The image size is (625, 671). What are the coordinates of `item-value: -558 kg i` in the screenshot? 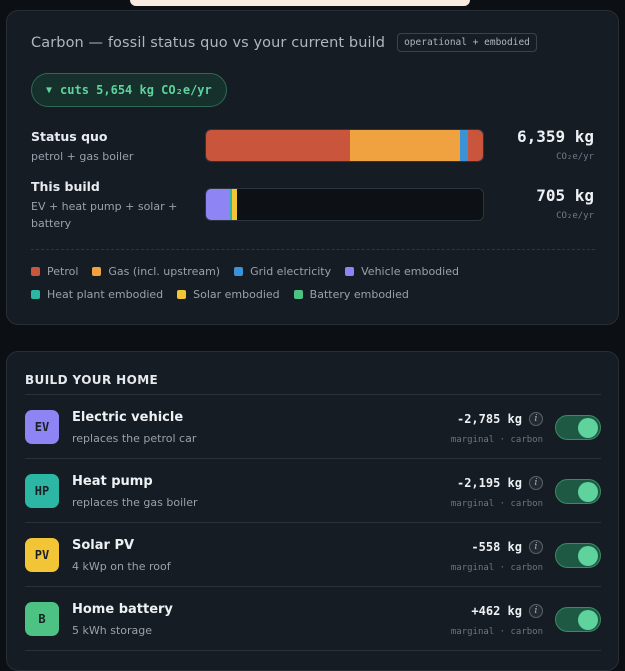 It's located at (507, 547).